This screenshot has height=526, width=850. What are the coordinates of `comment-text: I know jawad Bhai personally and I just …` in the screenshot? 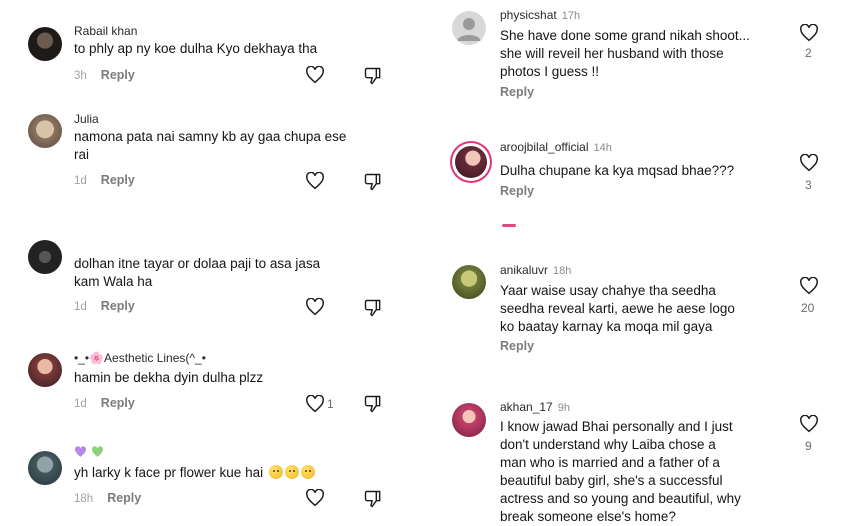 It's located at (620, 472).